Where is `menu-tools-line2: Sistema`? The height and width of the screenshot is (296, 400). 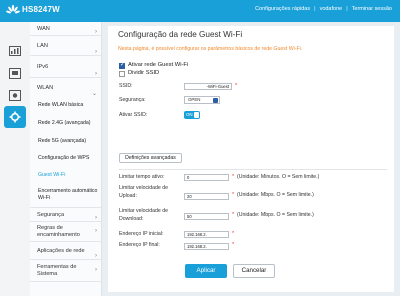 menu-tools-line2: Sistema is located at coordinates (47, 274).